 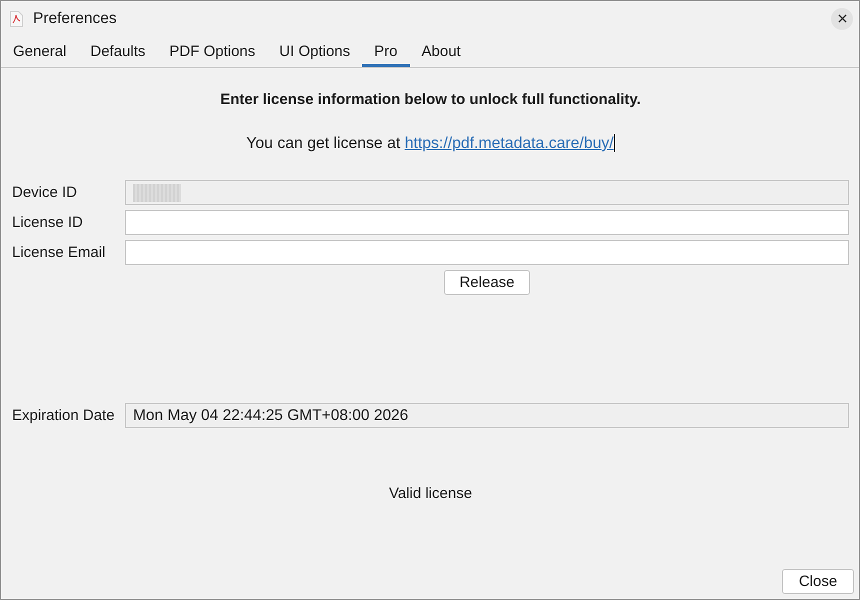 What do you see at coordinates (487, 282) in the screenshot?
I see `release-button: Release` at bounding box center [487, 282].